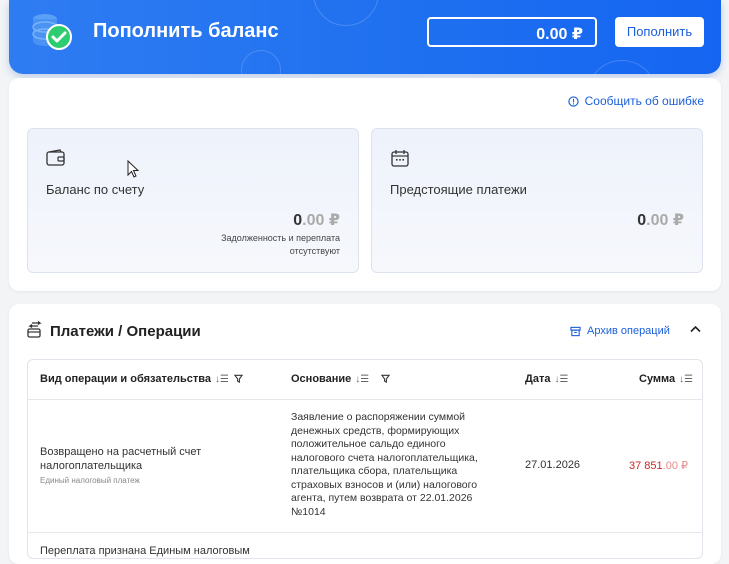  Describe the element at coordinates (400, 158) in the screenshot. I see `calendar-icon` at that location.